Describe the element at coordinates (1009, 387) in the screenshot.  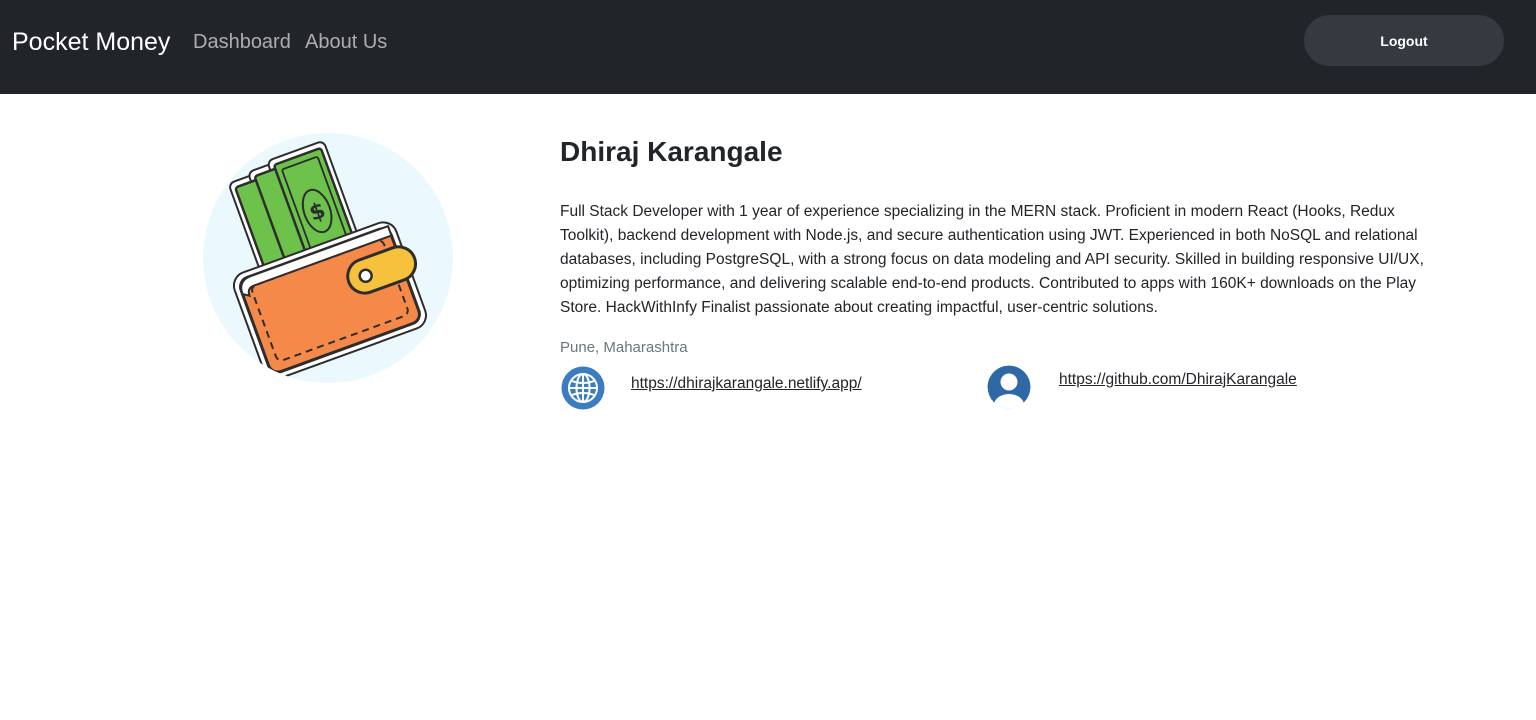
I see `user-icon` at that location.